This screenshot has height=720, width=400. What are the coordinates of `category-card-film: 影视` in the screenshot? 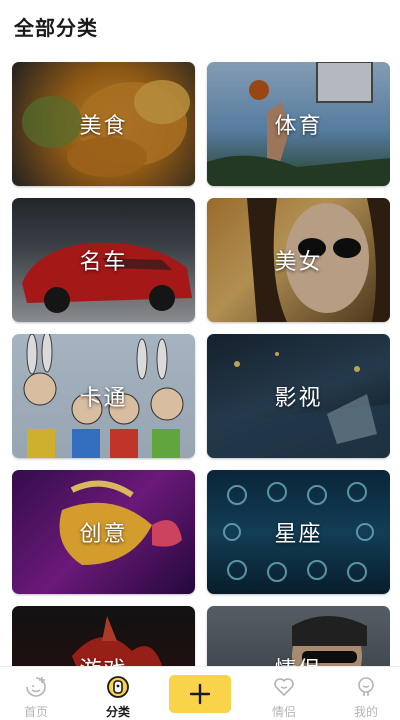 It's located at (298, 396).